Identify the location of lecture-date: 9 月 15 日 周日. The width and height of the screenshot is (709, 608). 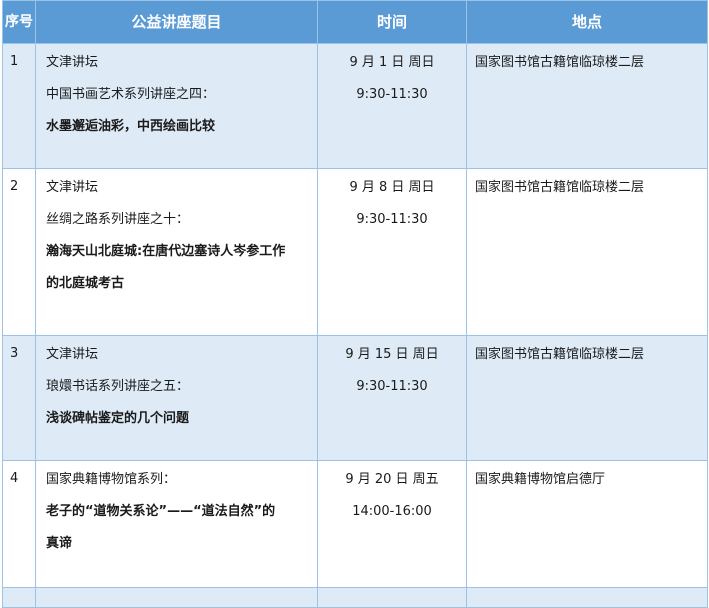
(392, 354).